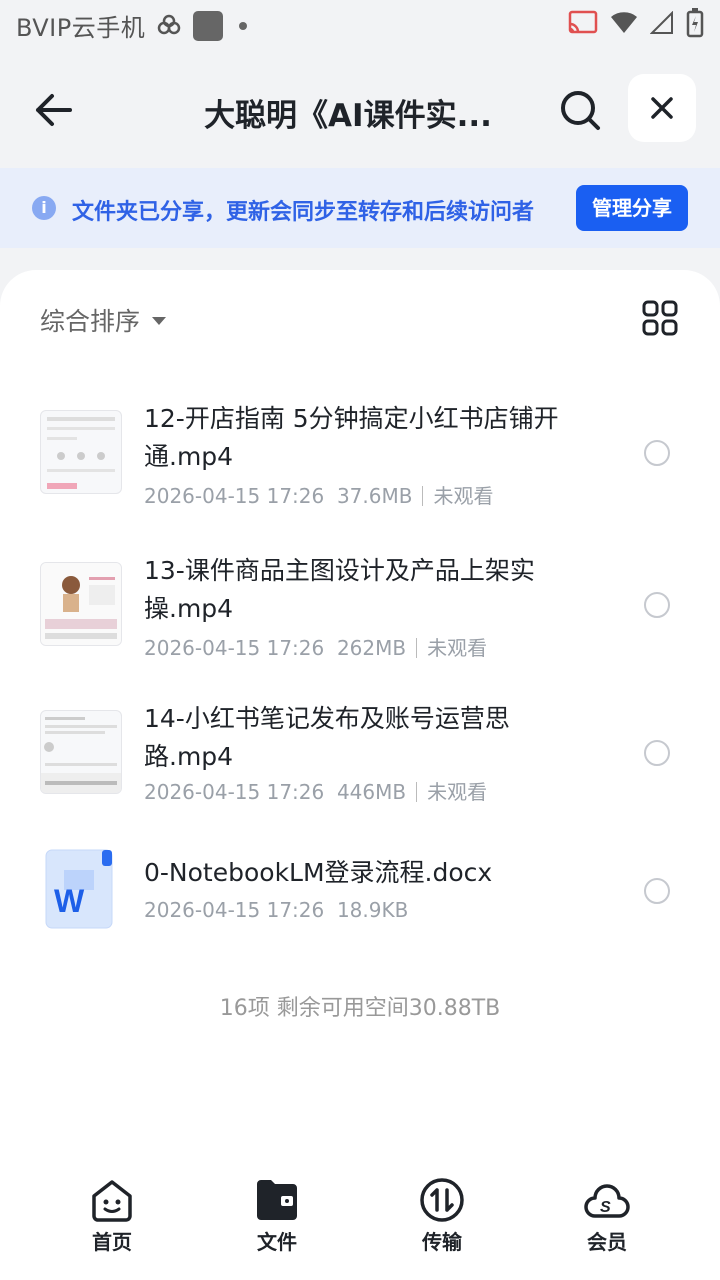 Image resolution: width=720 pixels, height=1280 pixels. What do you see at coordinates (90, 321) in the screenshot?
I see `sort-label: 综合排序` at bounding box center [90, 321].